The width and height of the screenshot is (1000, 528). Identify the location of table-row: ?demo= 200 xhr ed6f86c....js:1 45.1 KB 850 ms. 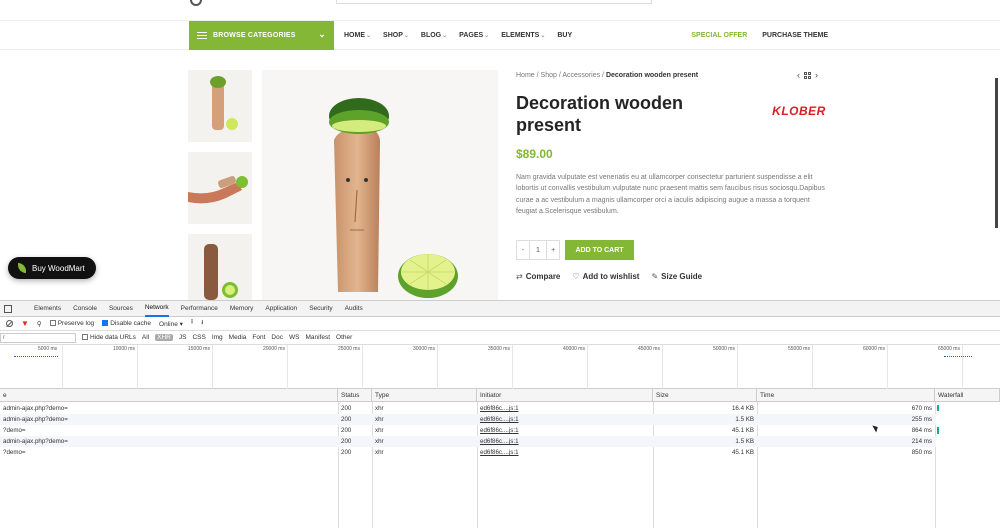
(468, 452).